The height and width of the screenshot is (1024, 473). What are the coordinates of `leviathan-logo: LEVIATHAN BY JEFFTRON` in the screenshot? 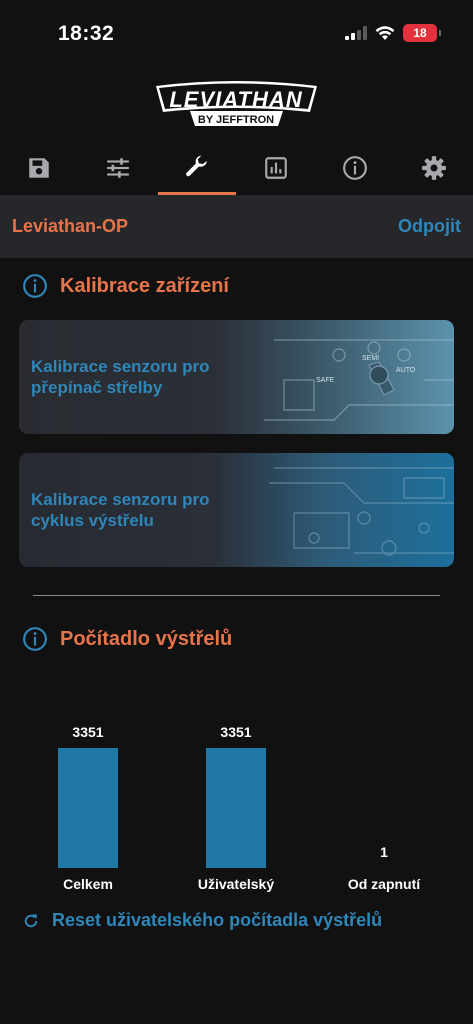 It's located at (236, 103).